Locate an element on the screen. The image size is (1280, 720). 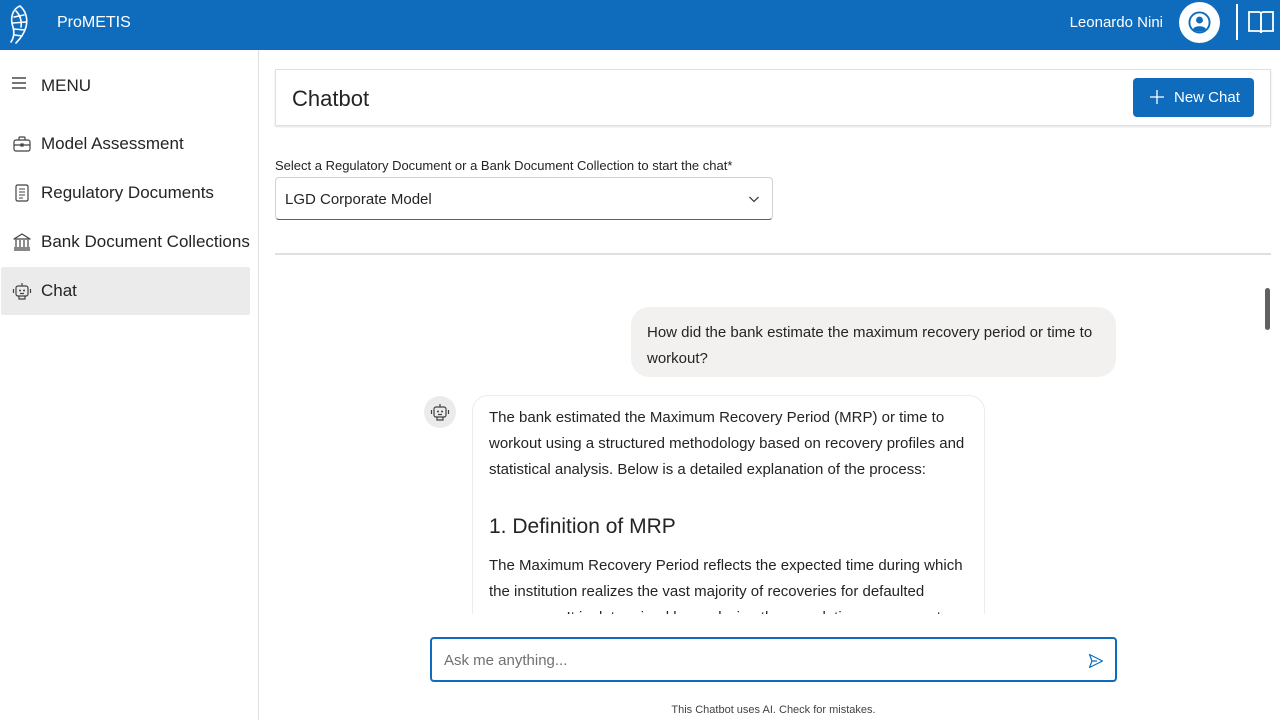
briefcase-icon is located at coordinates (22, 144).